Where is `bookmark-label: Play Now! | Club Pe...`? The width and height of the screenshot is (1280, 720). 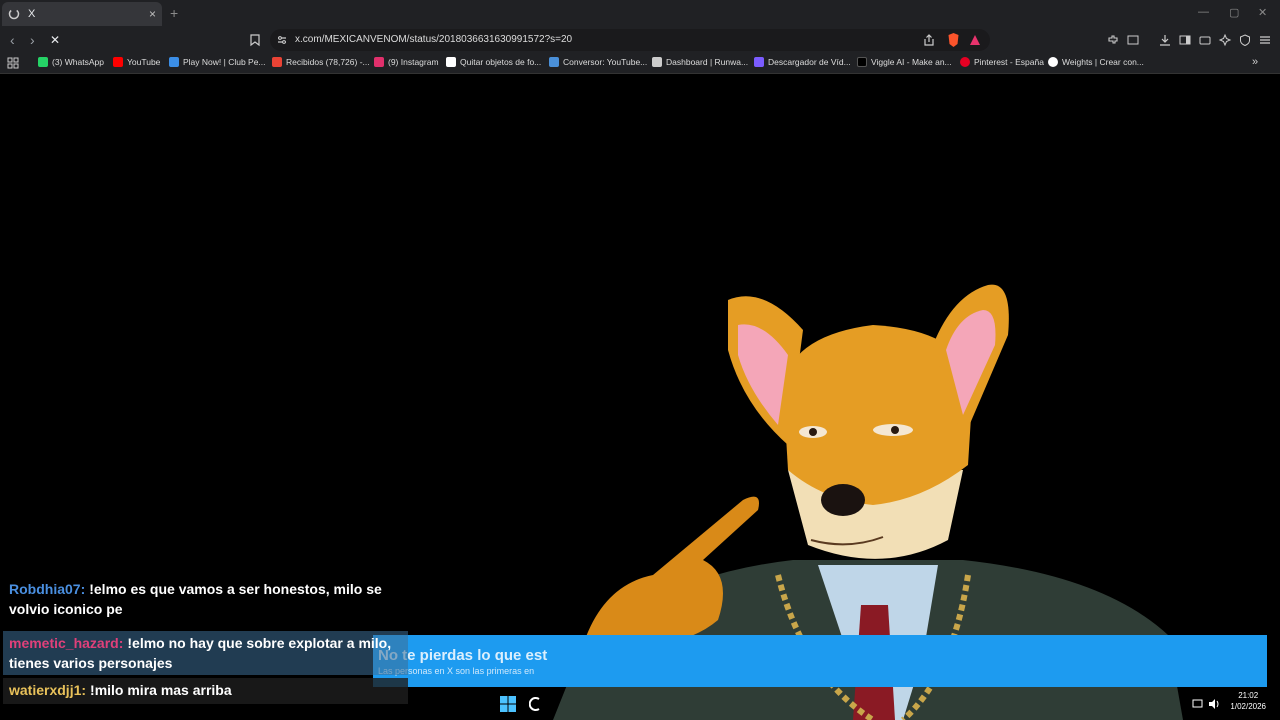
bookmark-label: Play Now! | Club Pe... is located at coordinates (224, 62).